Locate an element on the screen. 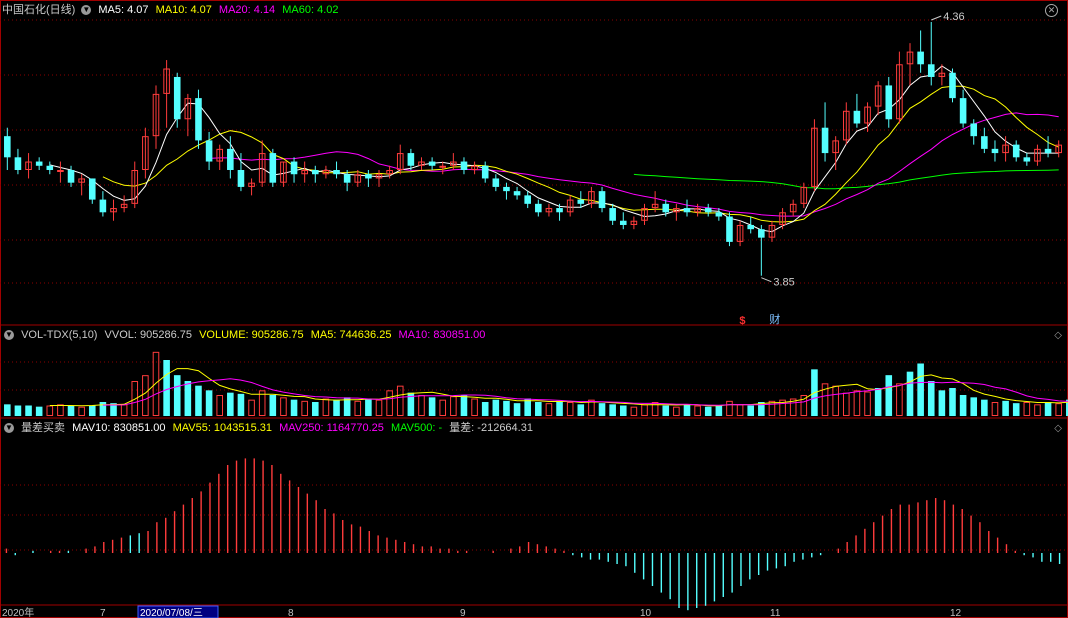 The width and height of the screenshot is (1068, 618). x-tick-label-4: 9 is located at coordinates (463, 613).